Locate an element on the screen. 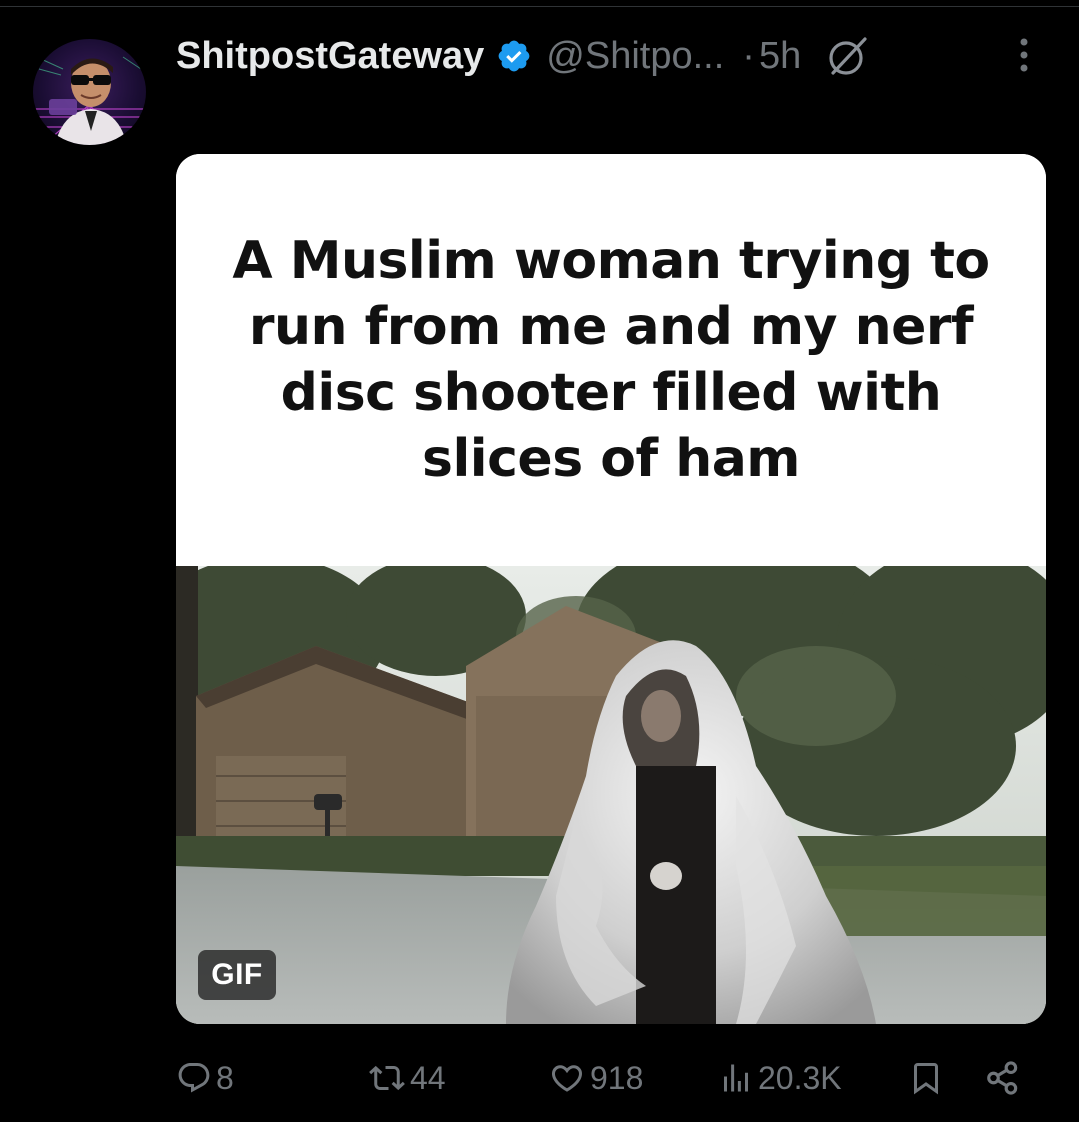  share-icon is located at coordinates (1003, 1078).